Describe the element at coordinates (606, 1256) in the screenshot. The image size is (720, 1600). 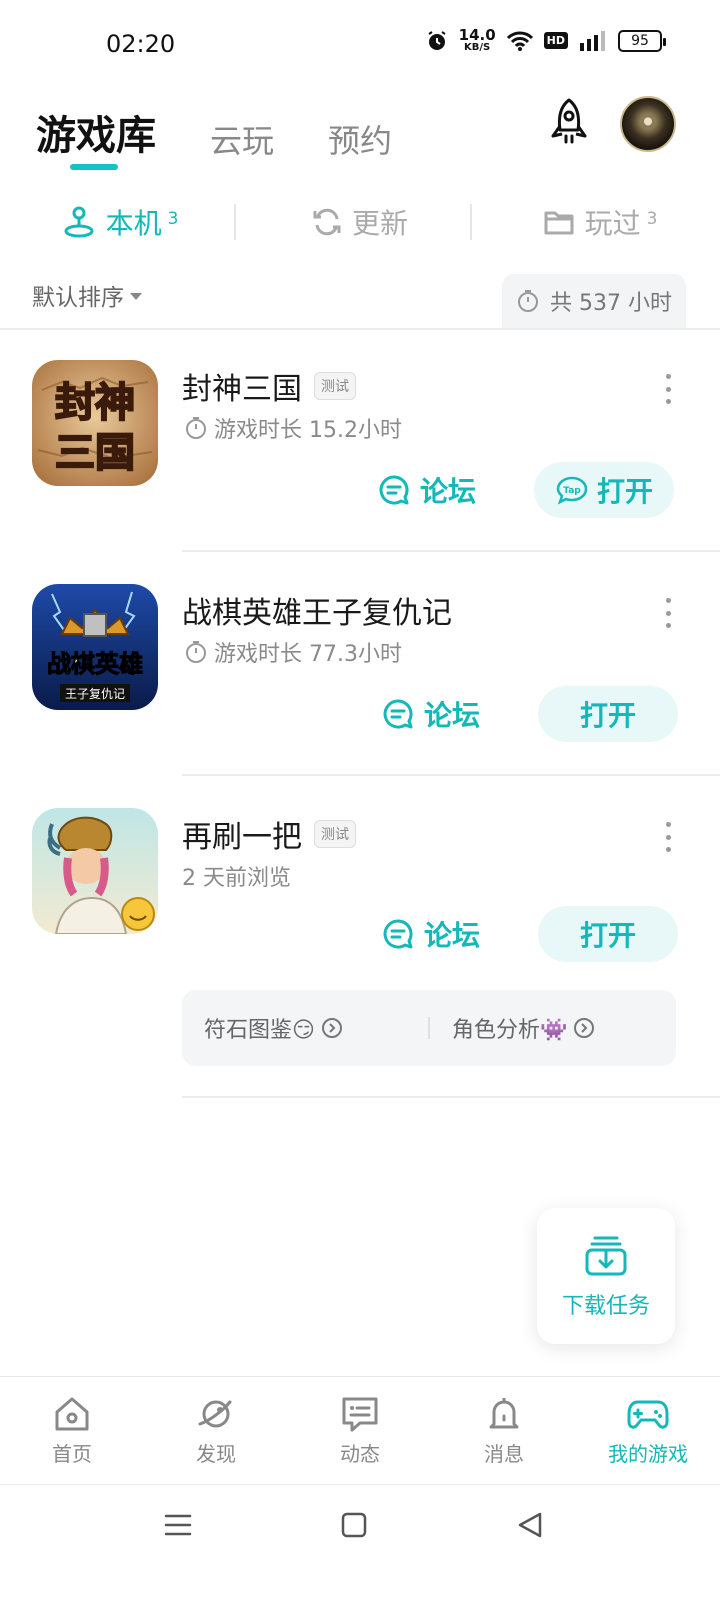
I see `download-tray-icon` at that location.